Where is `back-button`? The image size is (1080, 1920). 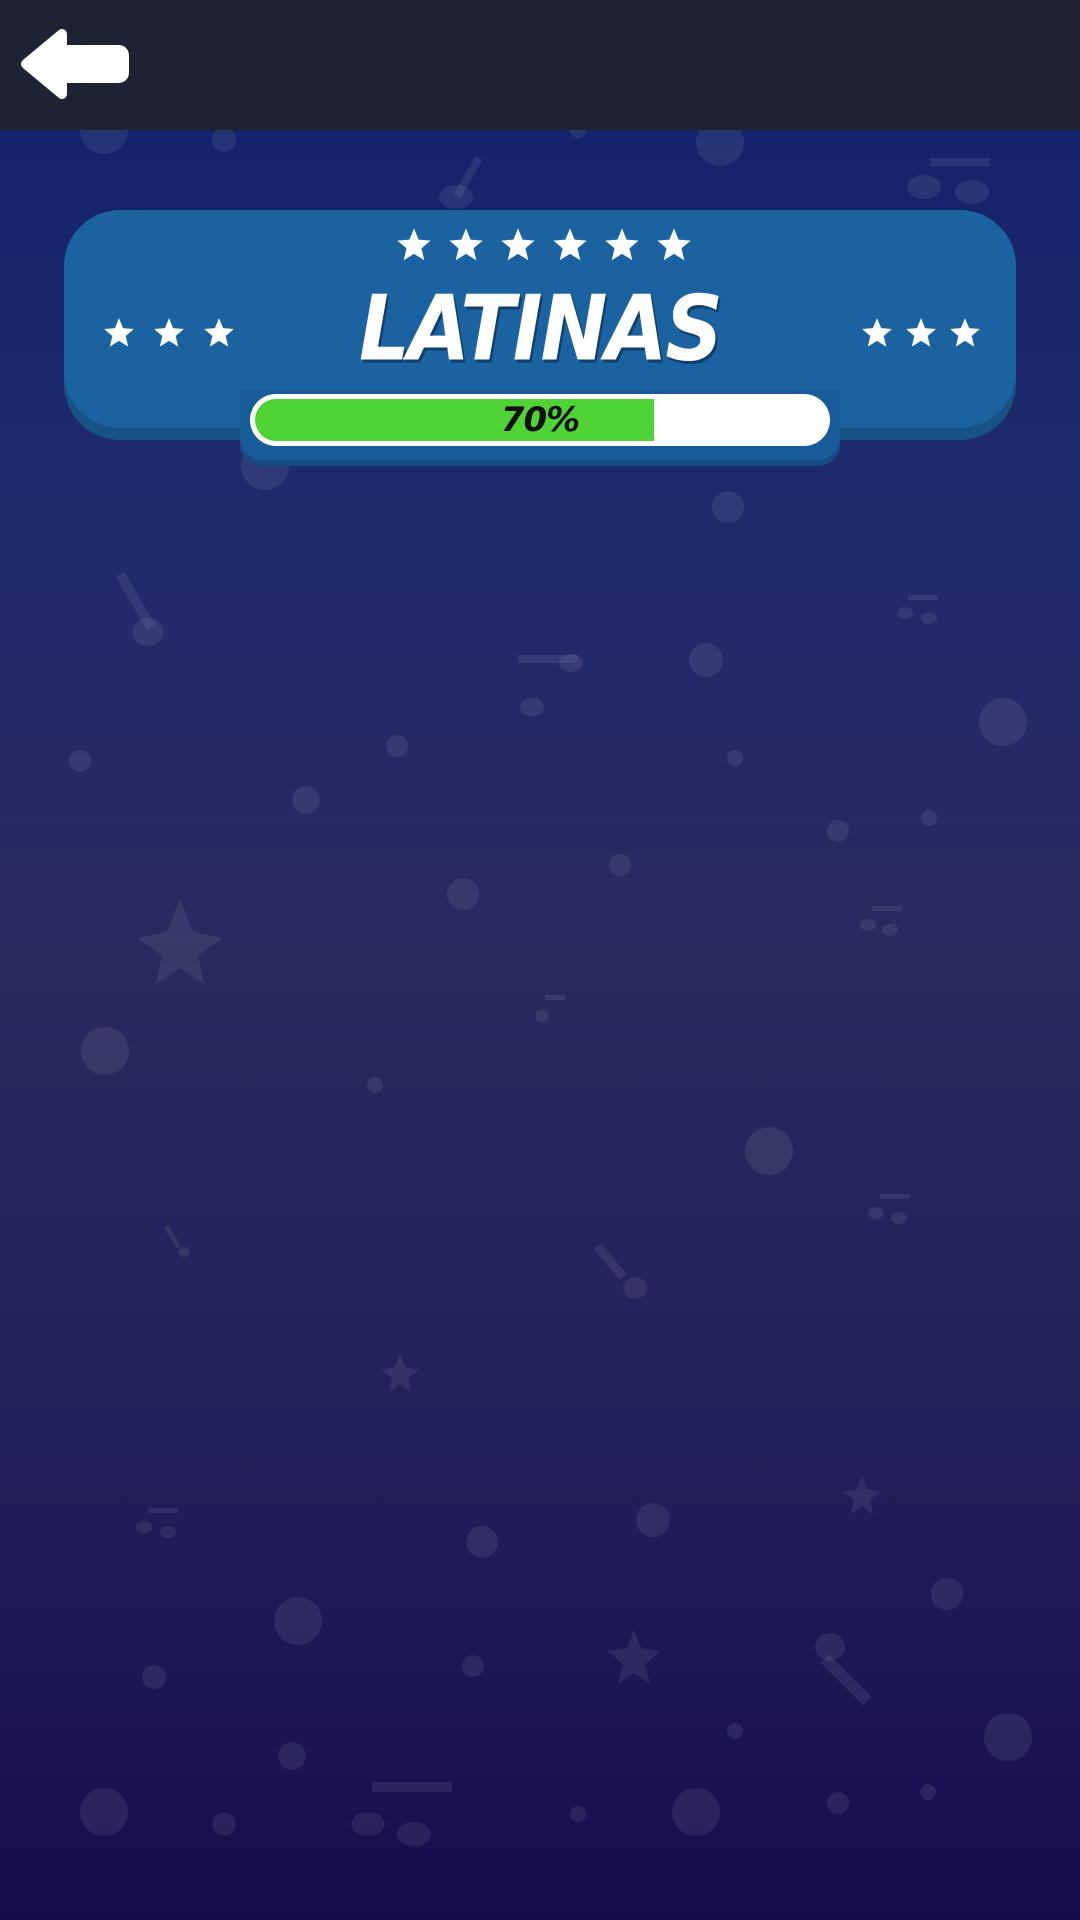 back-button is located at coordinates (74, 64).